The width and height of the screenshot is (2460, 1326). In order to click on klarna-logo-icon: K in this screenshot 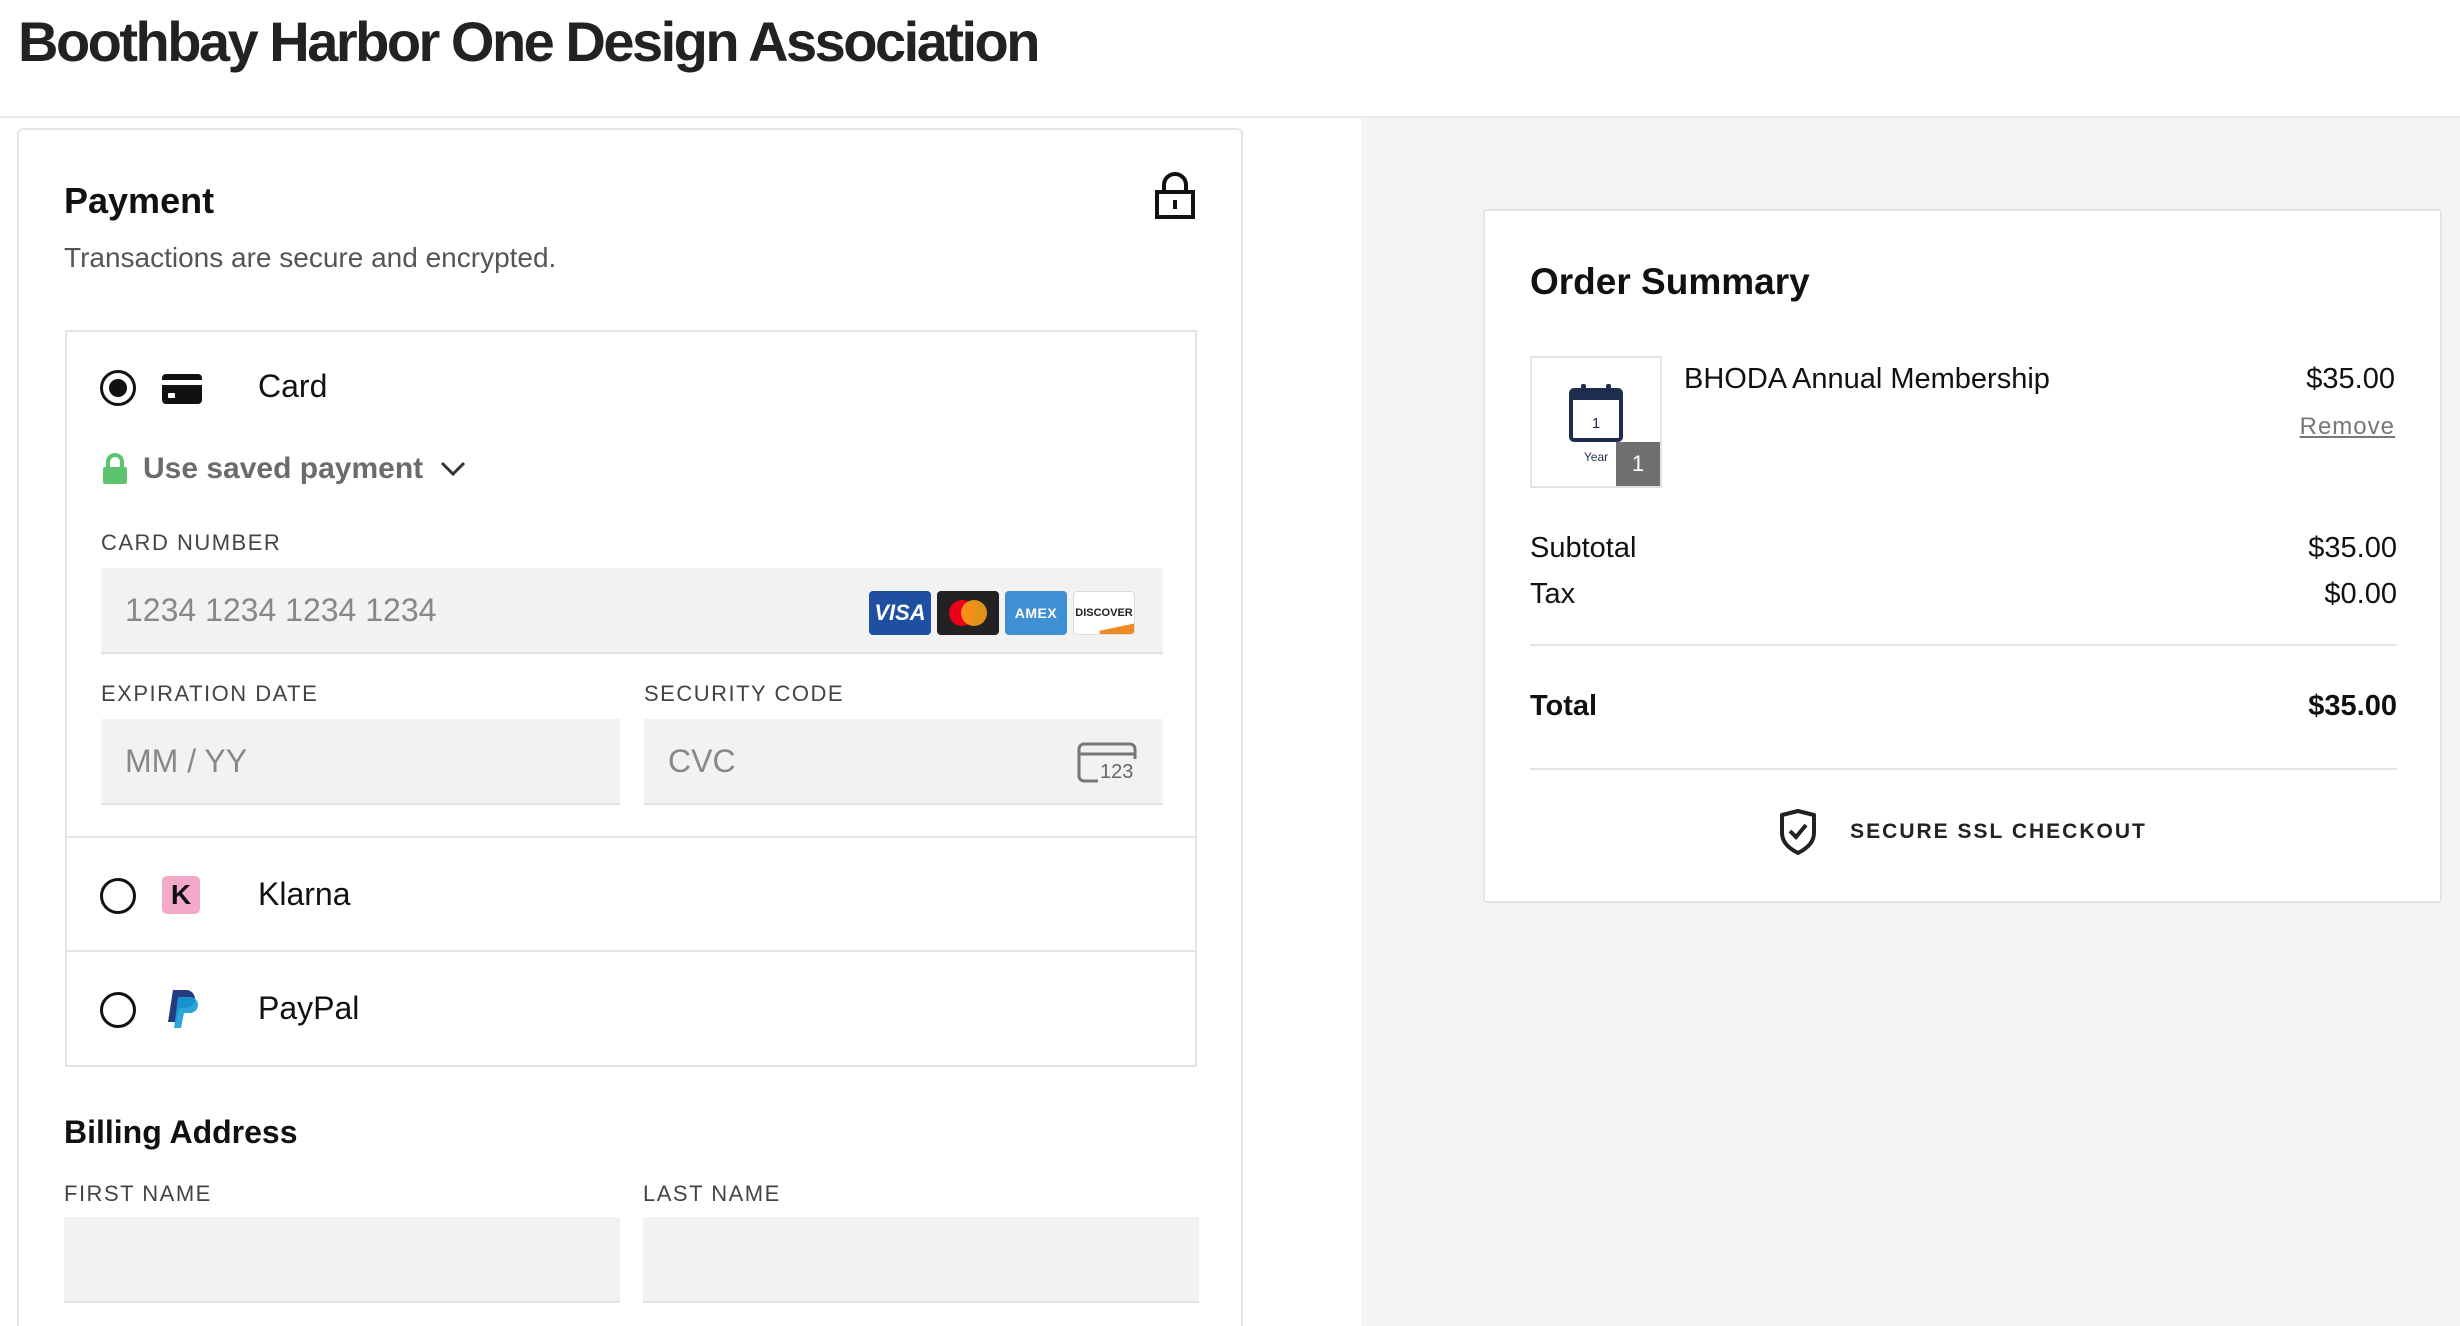, I will do `click(181, 895)`.